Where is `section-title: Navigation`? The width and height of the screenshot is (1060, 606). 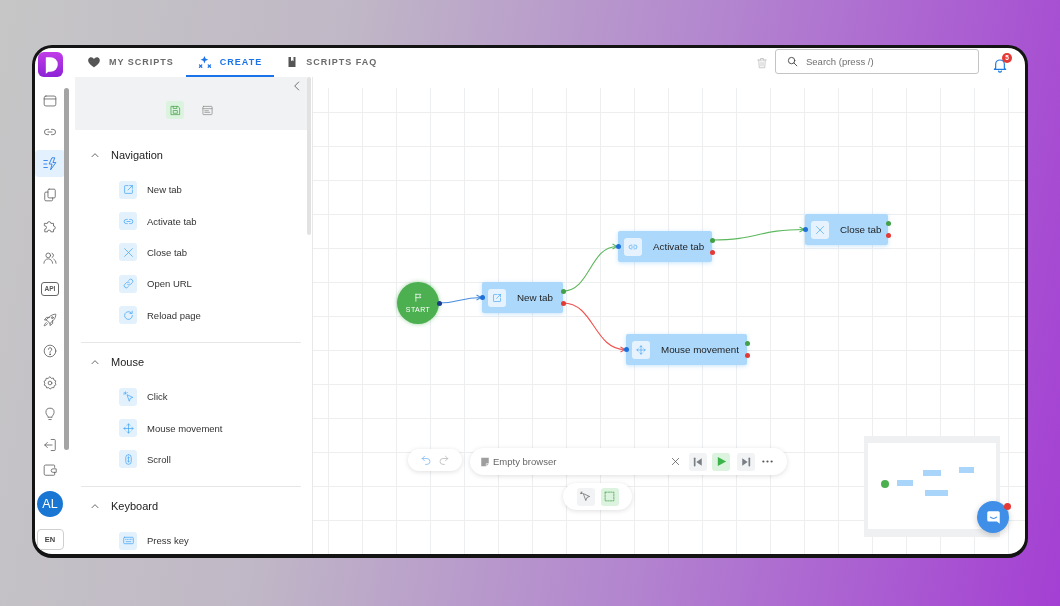 section-title: Navigation is located at coordinates (137, 155).